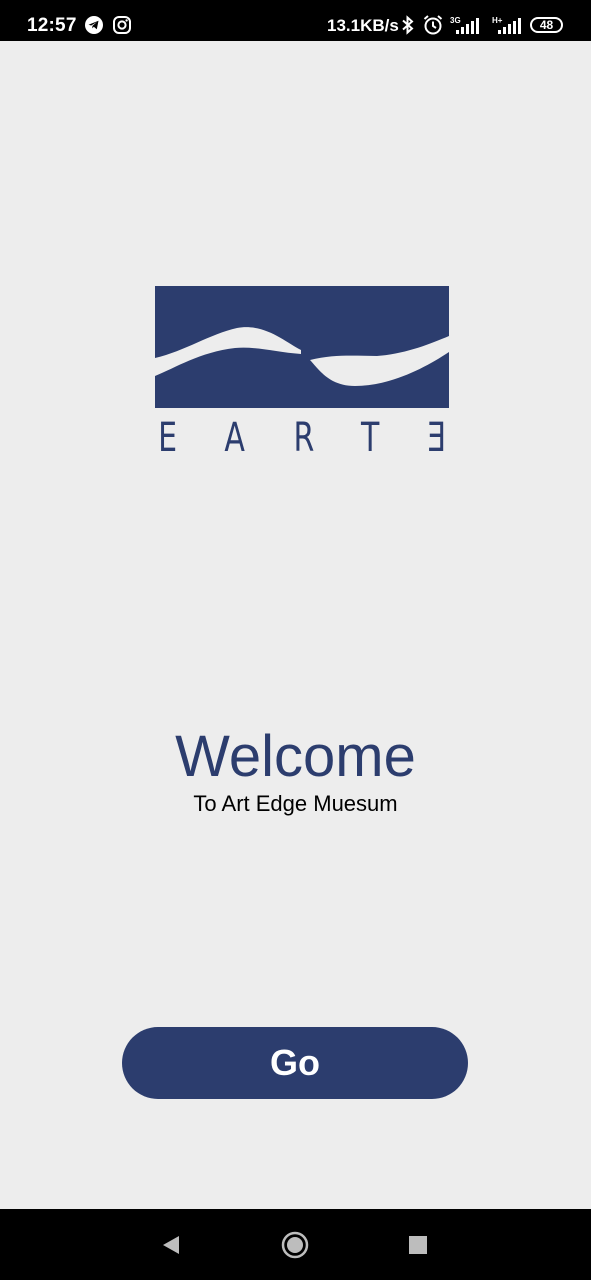  Describe the element at coordinates (433, 25) in the screenshot. I see `alarm-icon` at that location.